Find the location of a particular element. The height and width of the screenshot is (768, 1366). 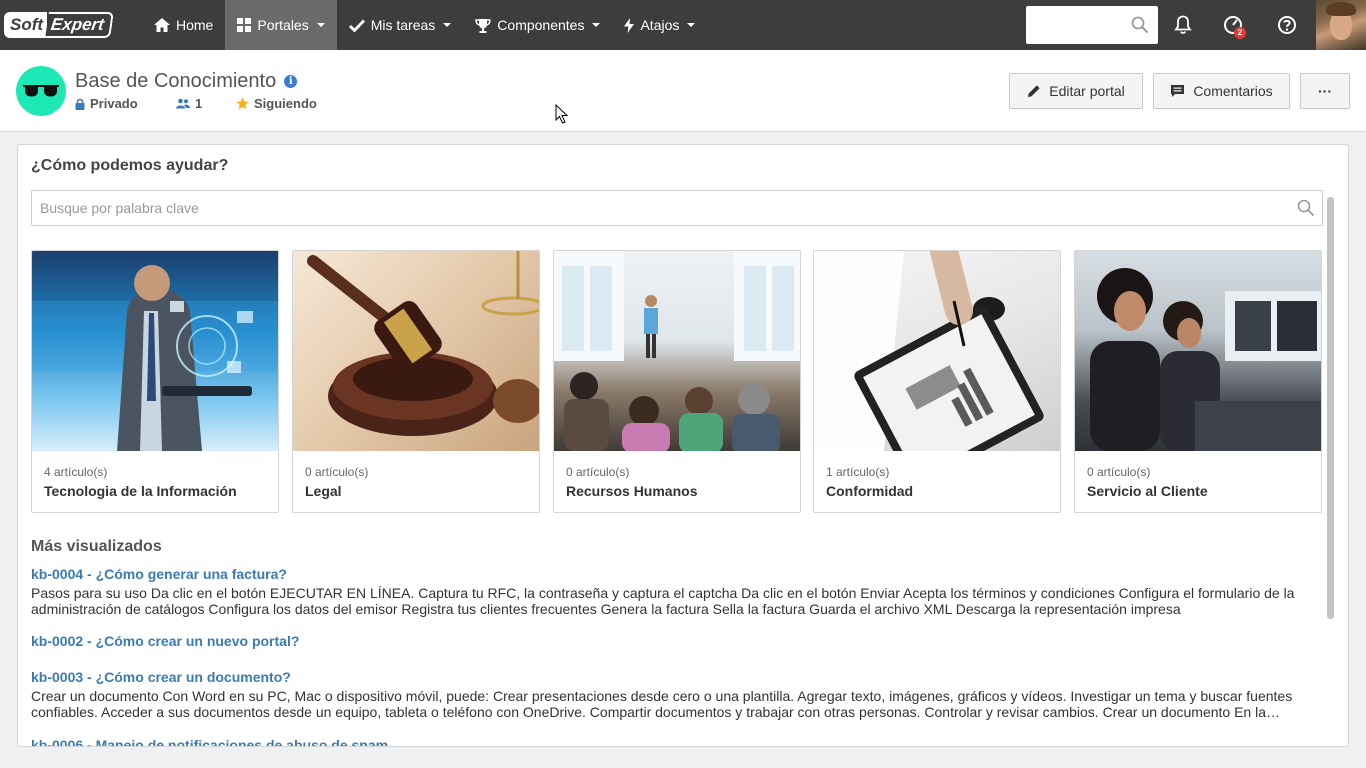

portal-avatar is located at coordinates (41, 91).